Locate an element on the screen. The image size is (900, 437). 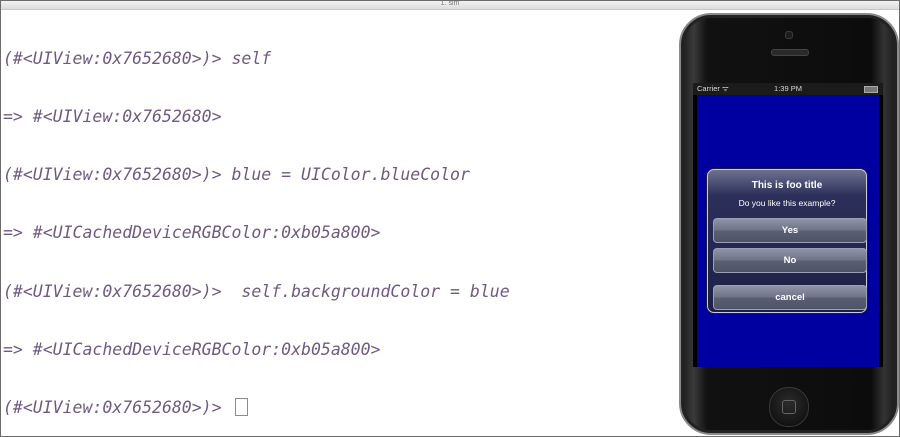
text-cursor is located at coordinates (242, 407).